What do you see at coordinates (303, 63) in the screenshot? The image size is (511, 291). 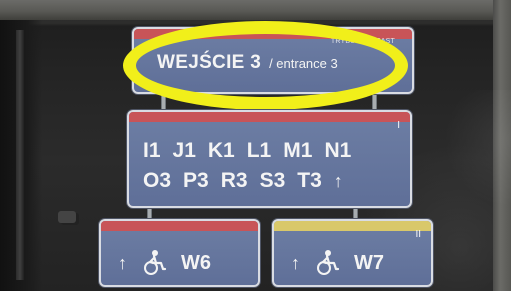 I see `entrance-sign-subtitle: / entrance 3` at bounding box center [303, 63].